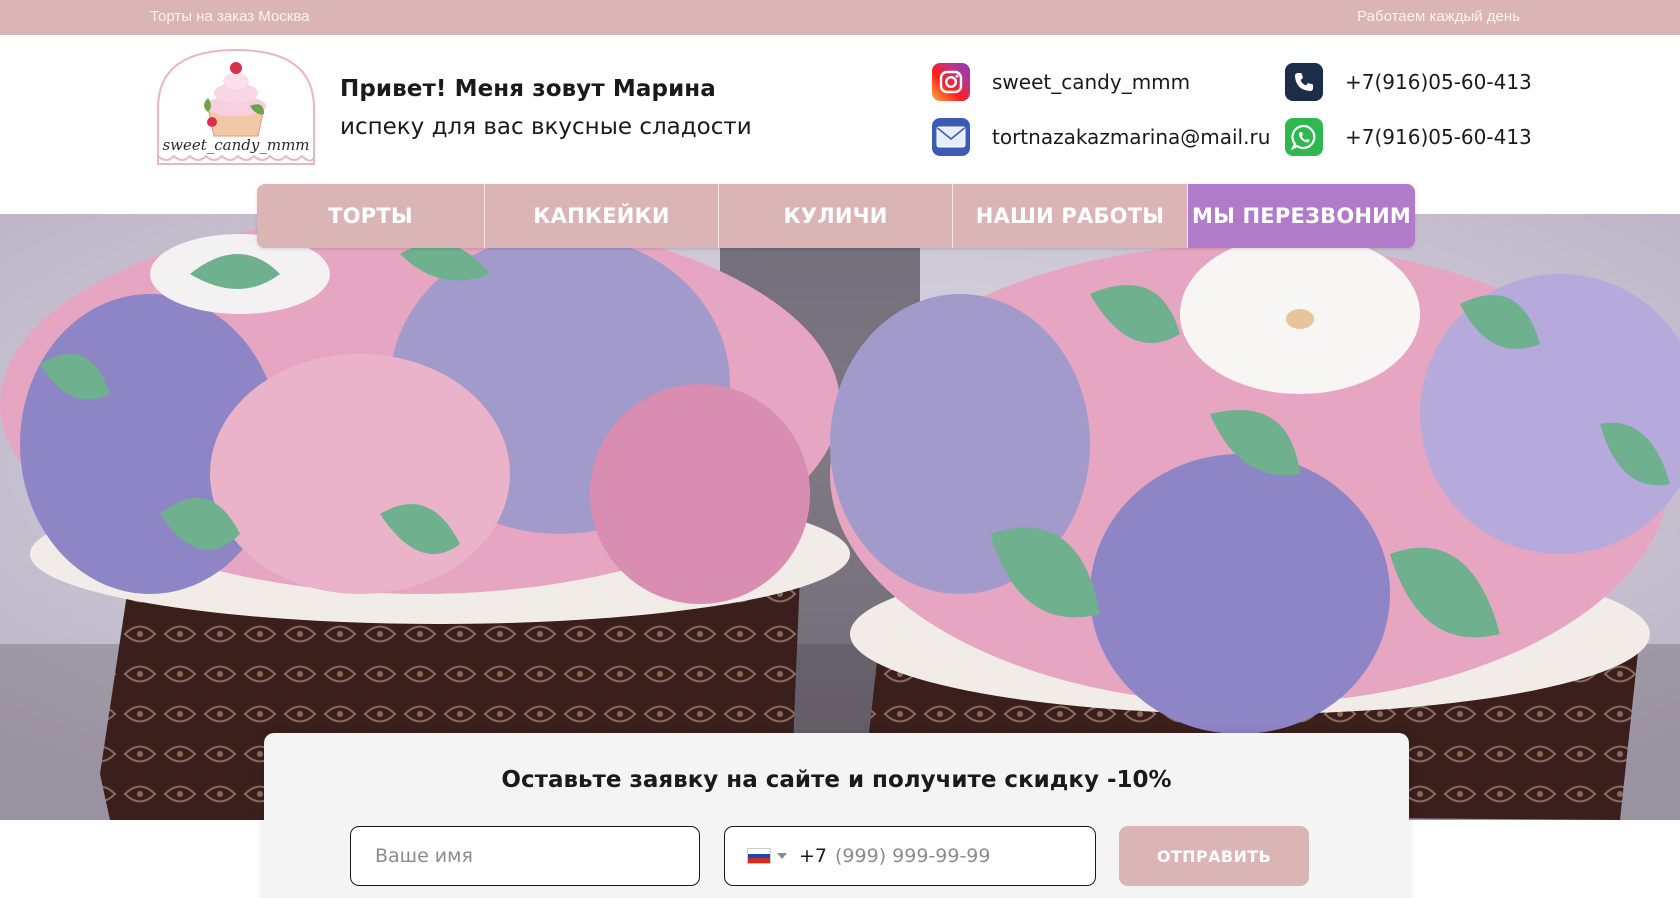 This screenshot has width=1680, height=898. What do you see at coordinates (1438, 16) in the screenshot?
I see `top-bar-schedule: Работаем каждый день` at bounding box center [1438, 16].